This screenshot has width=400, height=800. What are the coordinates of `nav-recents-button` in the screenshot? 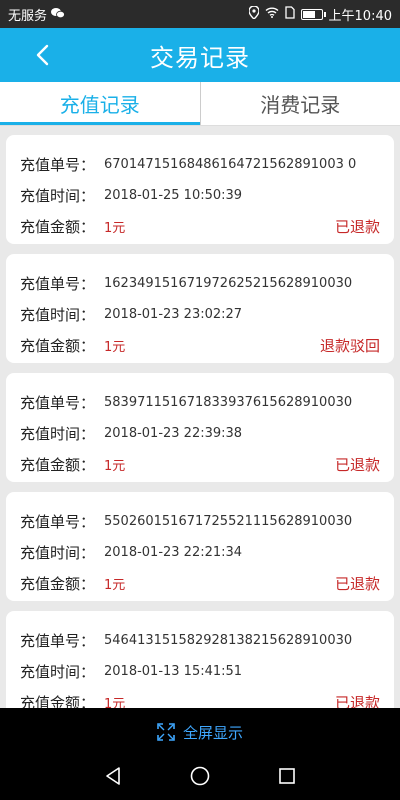 It's located at (287, 778).